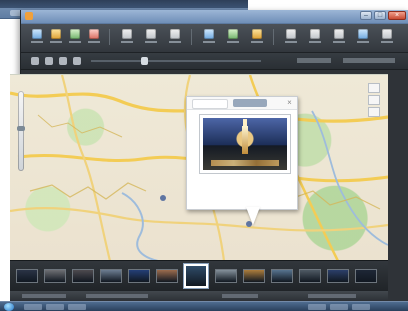 This screenshot has height=311, width=408. I want to click on folder-icon, so click(56, 34).